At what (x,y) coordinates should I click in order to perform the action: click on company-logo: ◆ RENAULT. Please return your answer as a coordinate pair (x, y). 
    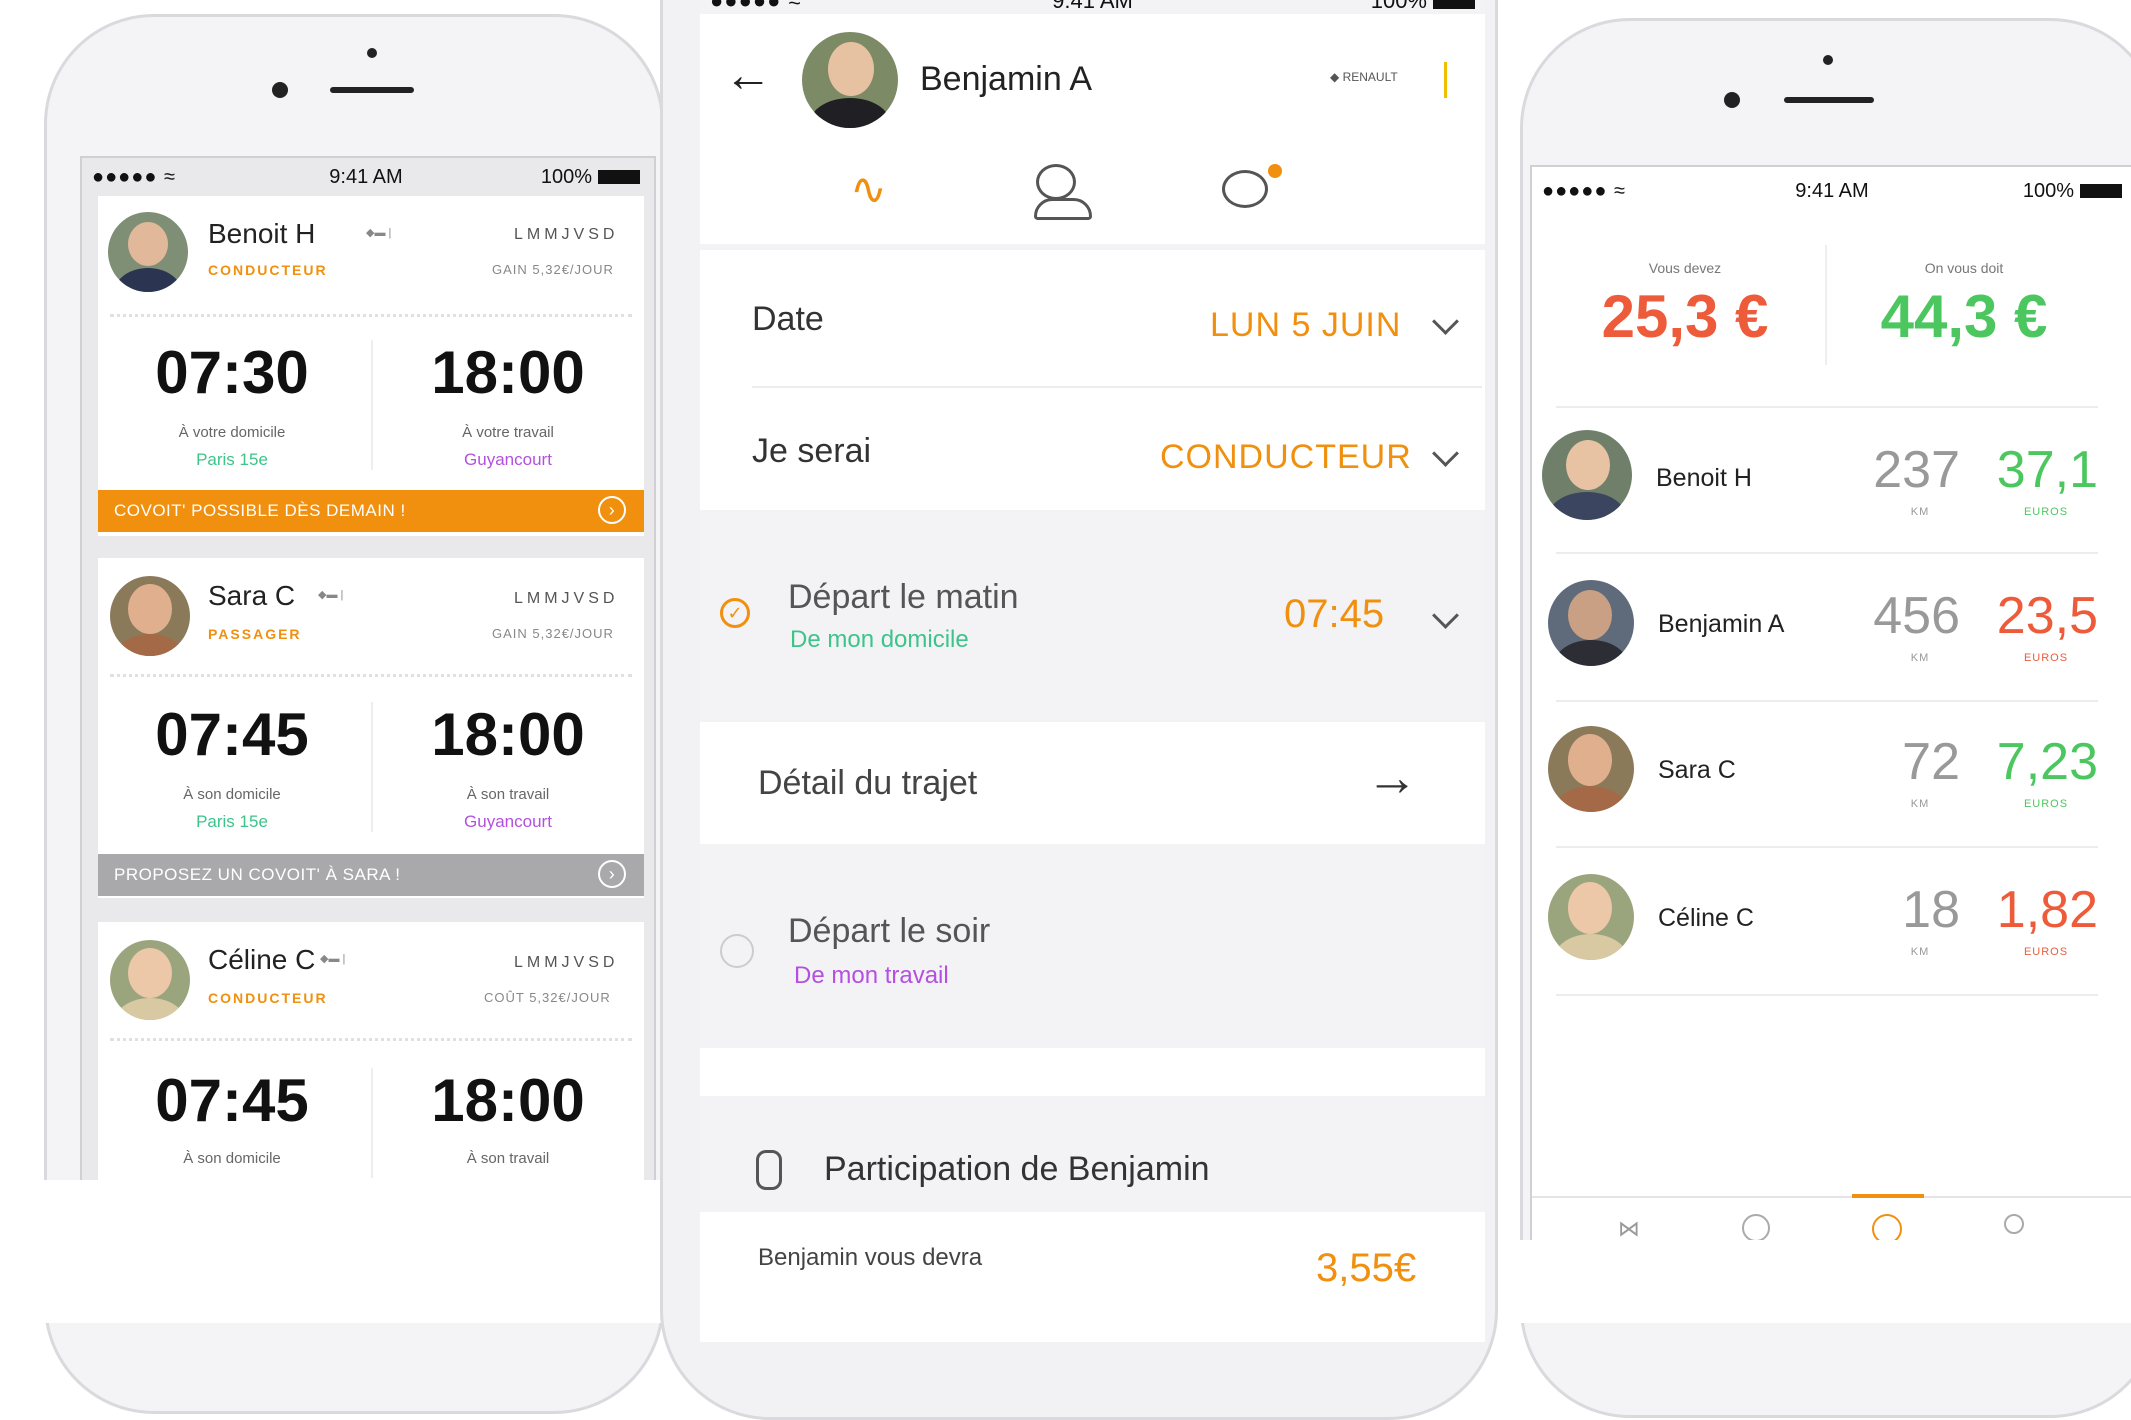
    Looking at the image, I should click on (1364, 77).